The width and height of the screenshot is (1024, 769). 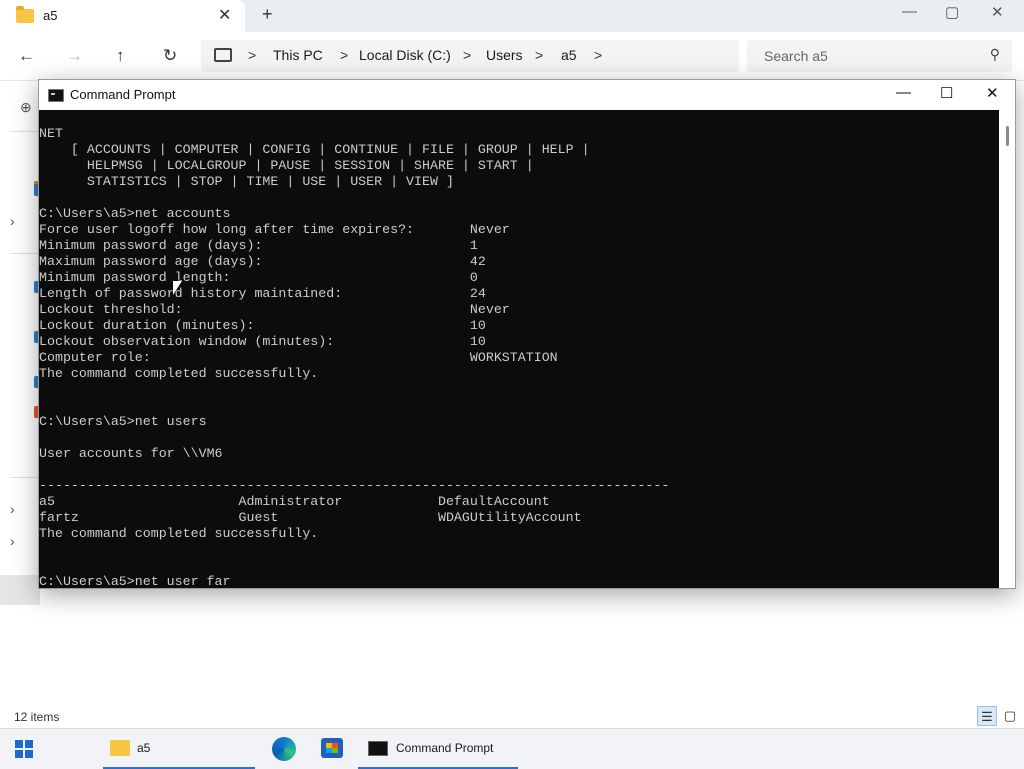 I want to click on cmd-close-button: ✕, so click(x=992, y=93).